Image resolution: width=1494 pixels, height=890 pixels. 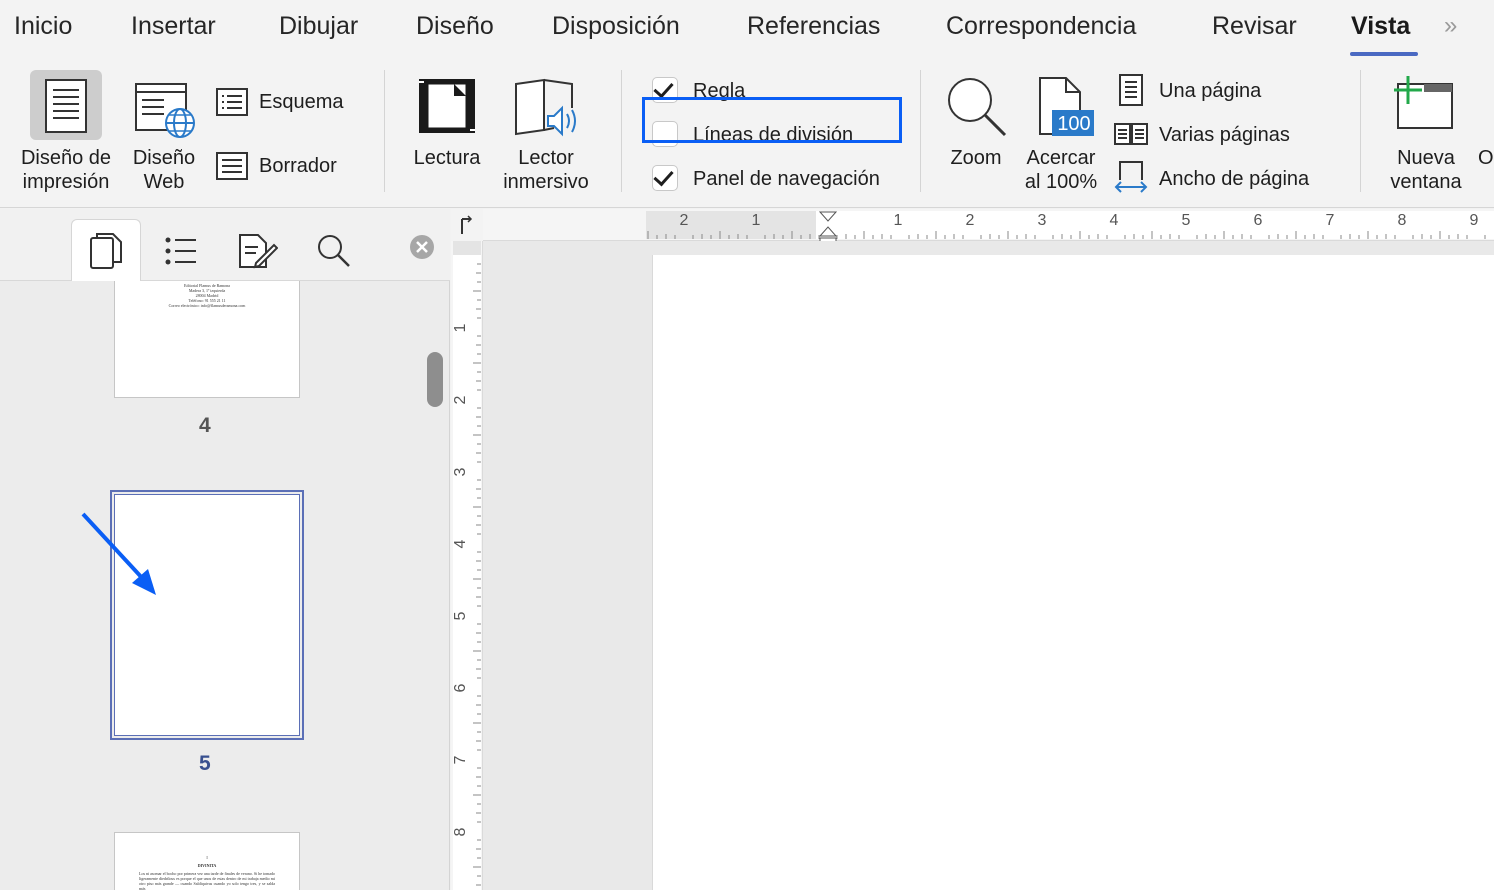 I want to click on one-page-icon, so click(x=1131, y=90).